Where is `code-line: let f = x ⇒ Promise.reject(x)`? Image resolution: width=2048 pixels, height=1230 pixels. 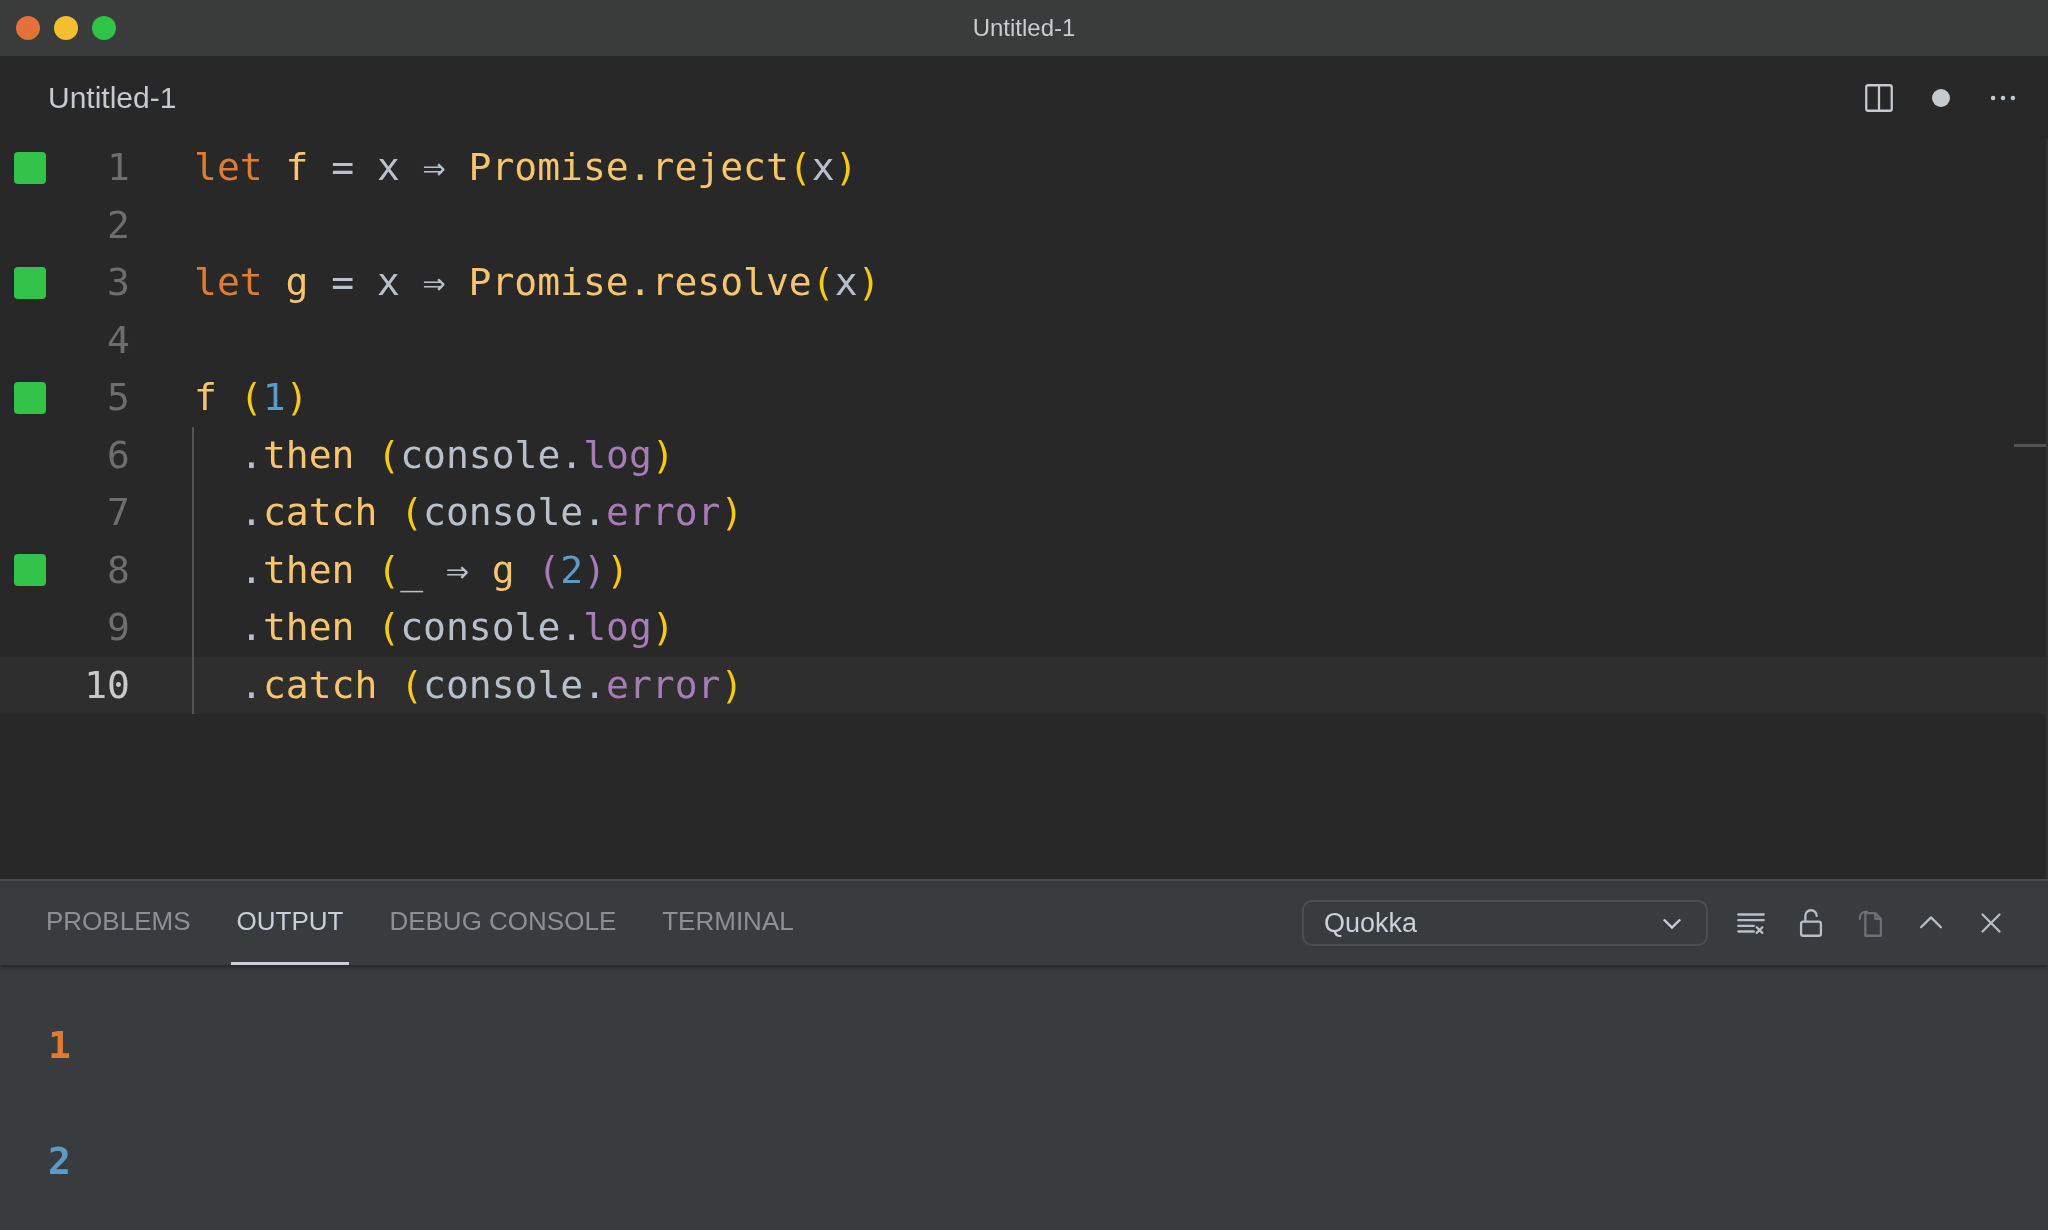 code-line: let f = x ⇒ Promise.reject(x) is located at coordinates (526, 168).